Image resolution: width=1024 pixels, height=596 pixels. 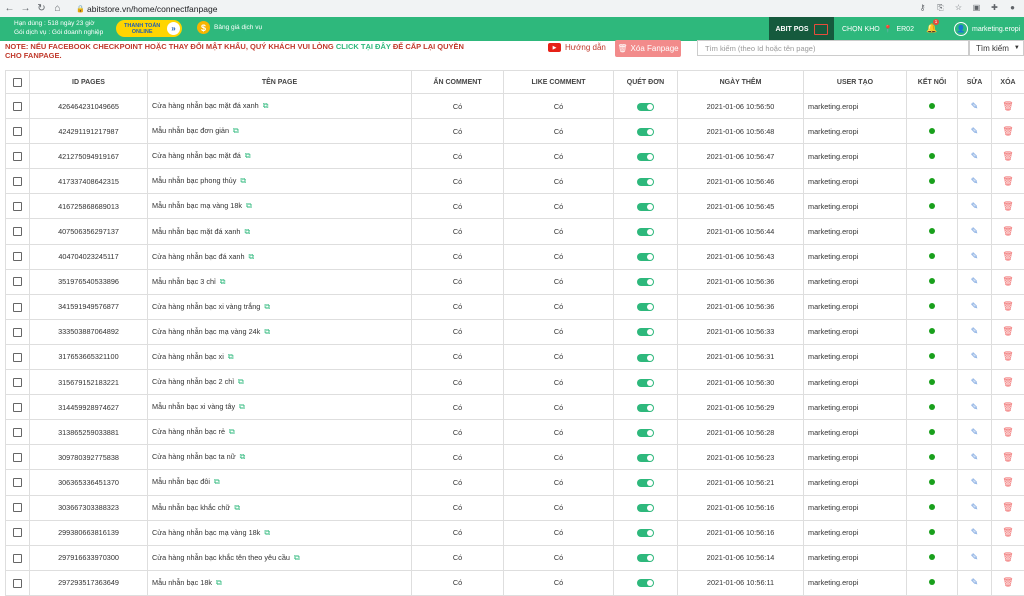 What do you see at coordinates (932, 82) in the screenshot?
I see `col-connection: KẾT NỐI` at bounding box center [932, 82].